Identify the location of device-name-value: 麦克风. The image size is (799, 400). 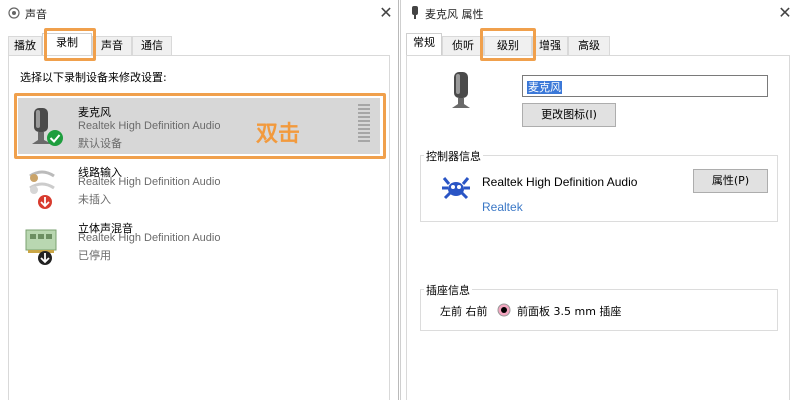
(544, 87).